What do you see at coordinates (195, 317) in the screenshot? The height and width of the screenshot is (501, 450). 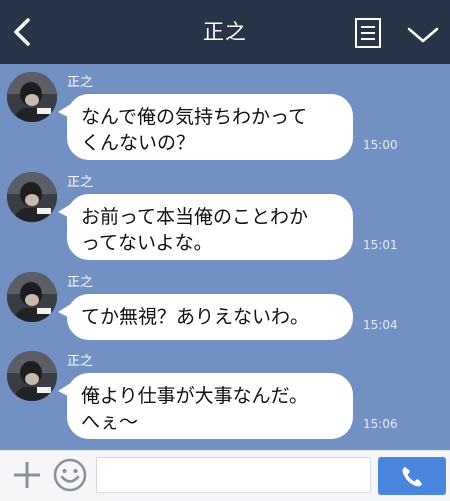 I see `message-text: てか無視？ありえないわ。` at bounding box center [195, 317].